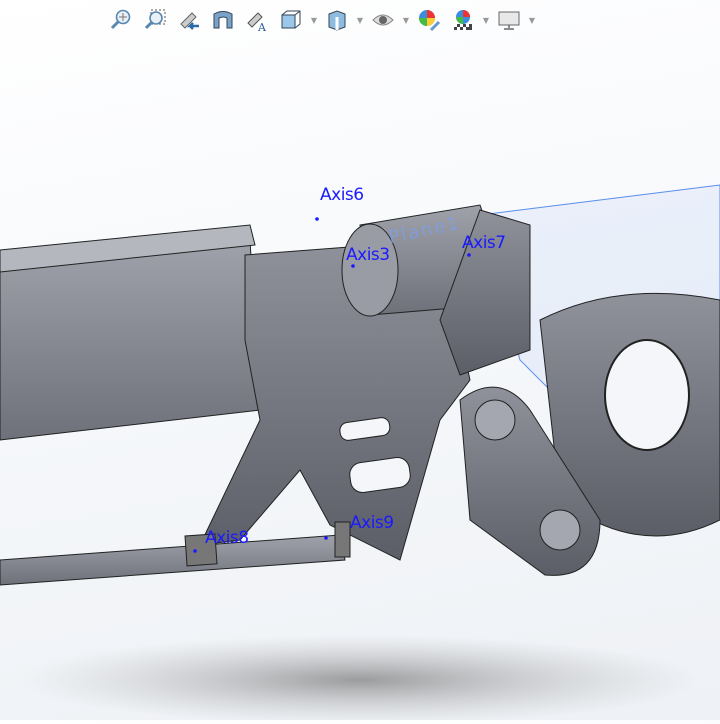 This screenshot has width=720, height=724. I want to click on hide-show-items-icon, so click(383, 20).